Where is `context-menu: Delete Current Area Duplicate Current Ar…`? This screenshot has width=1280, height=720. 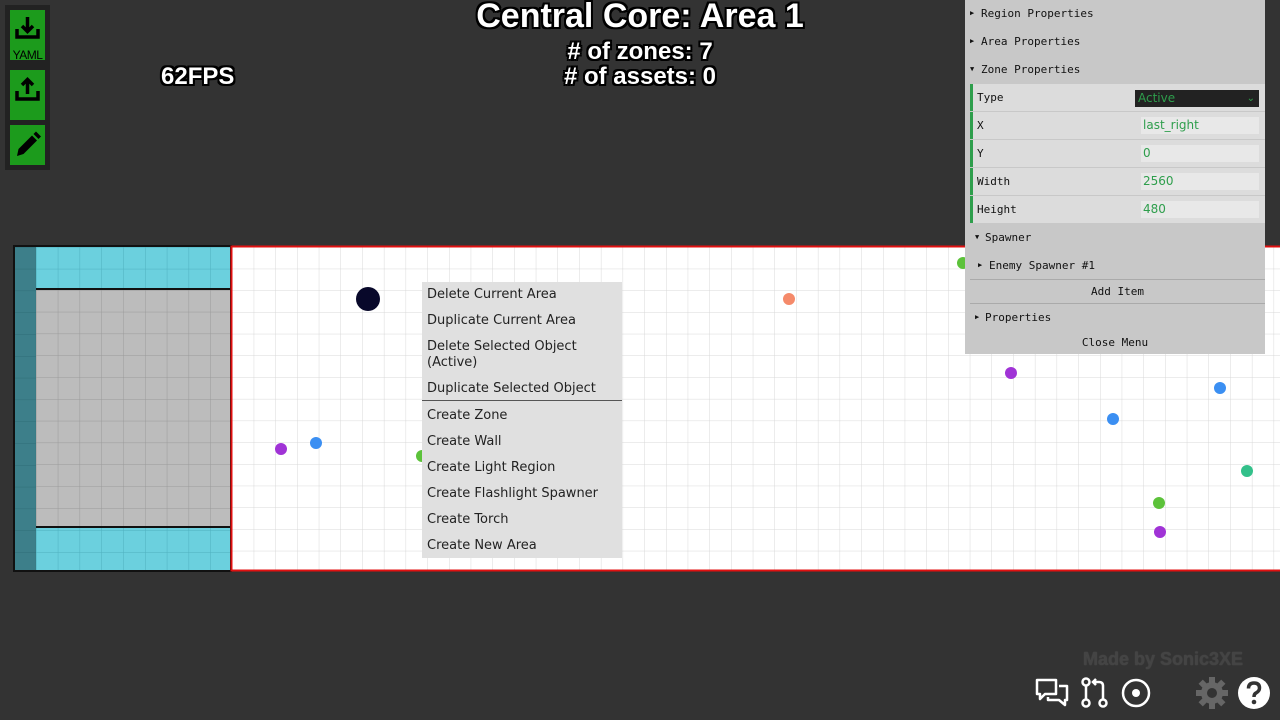
context-menu: Delete Current Area Duplicate Current Ar… is located at coordinates (522, 420).